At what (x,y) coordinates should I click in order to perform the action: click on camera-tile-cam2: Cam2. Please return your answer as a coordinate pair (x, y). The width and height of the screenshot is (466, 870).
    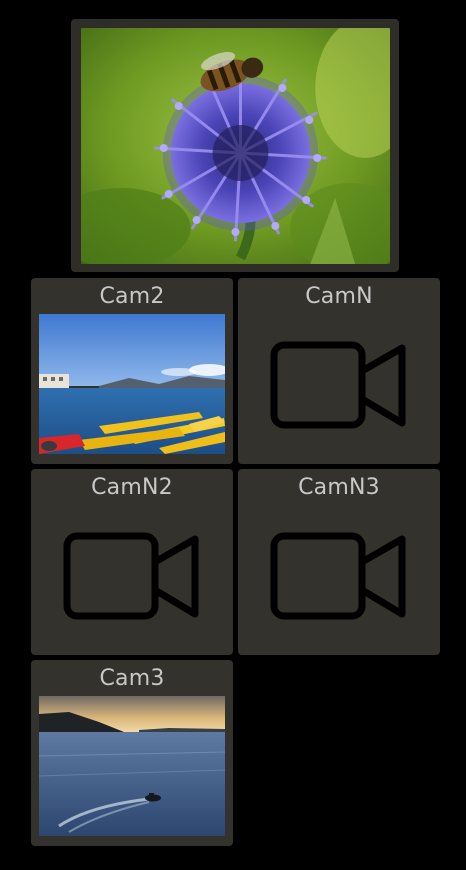
    Looking at the image, I should click on (132, 371).